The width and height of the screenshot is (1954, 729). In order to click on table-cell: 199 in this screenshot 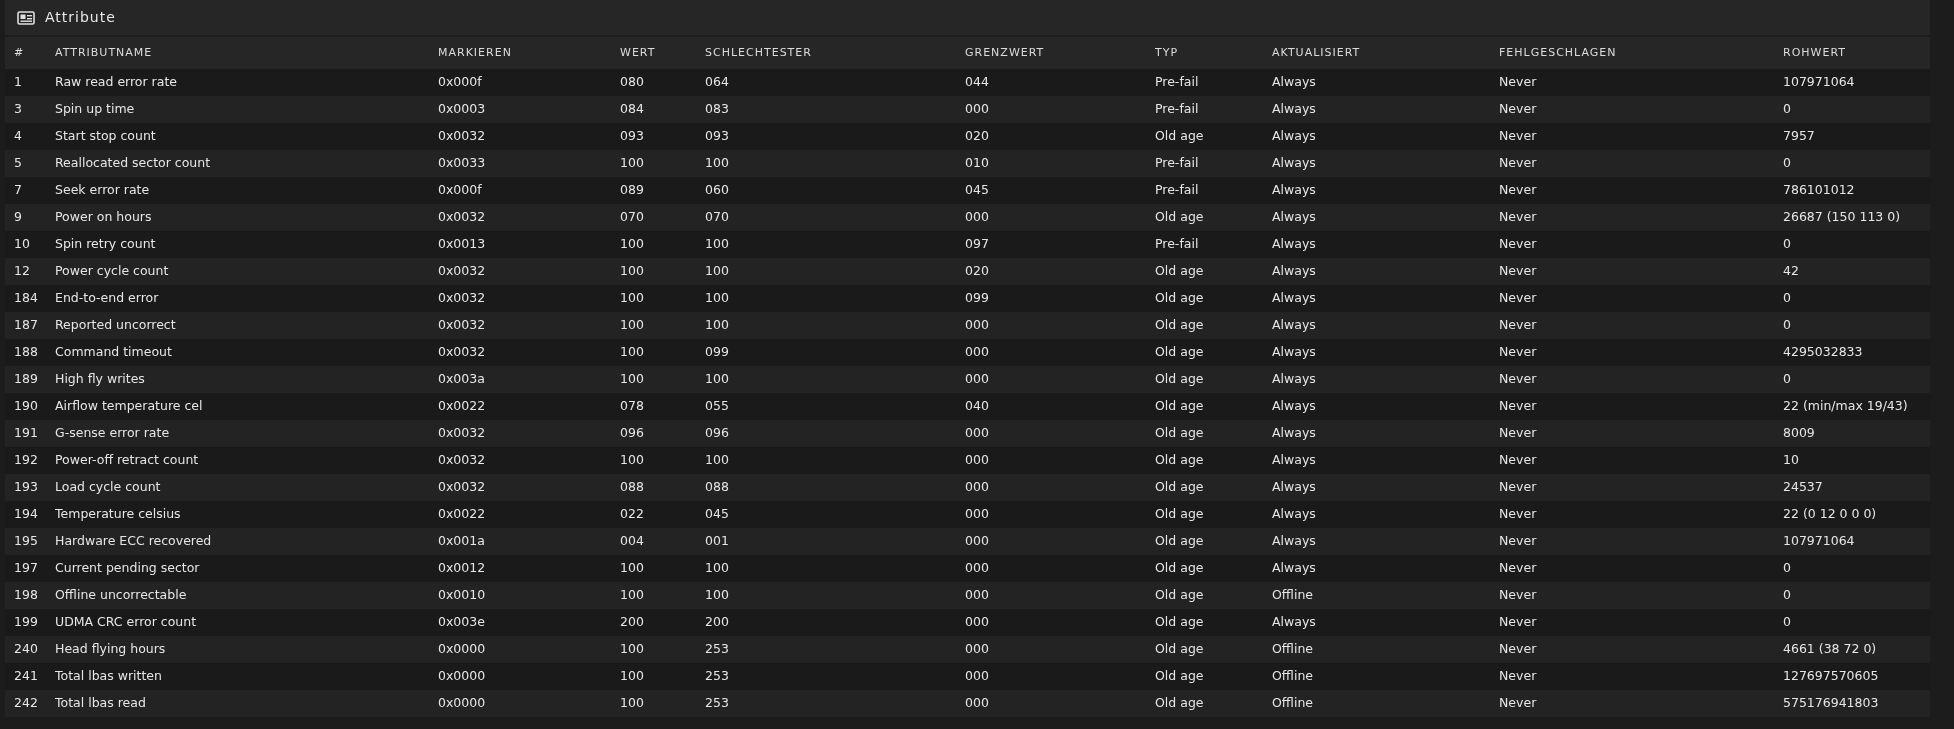, I will do `click(25, 622)`.